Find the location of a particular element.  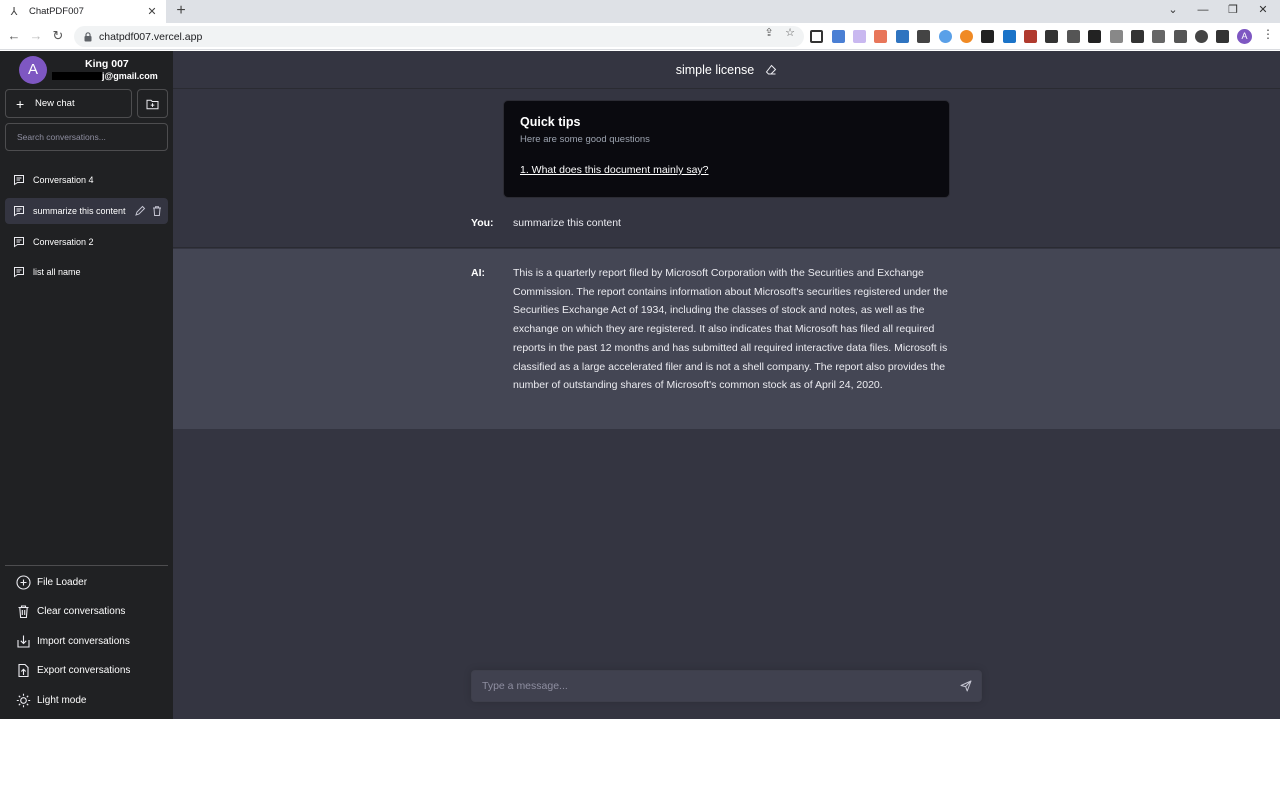

message-text: summarize this content is located at coordinates (567, 223).